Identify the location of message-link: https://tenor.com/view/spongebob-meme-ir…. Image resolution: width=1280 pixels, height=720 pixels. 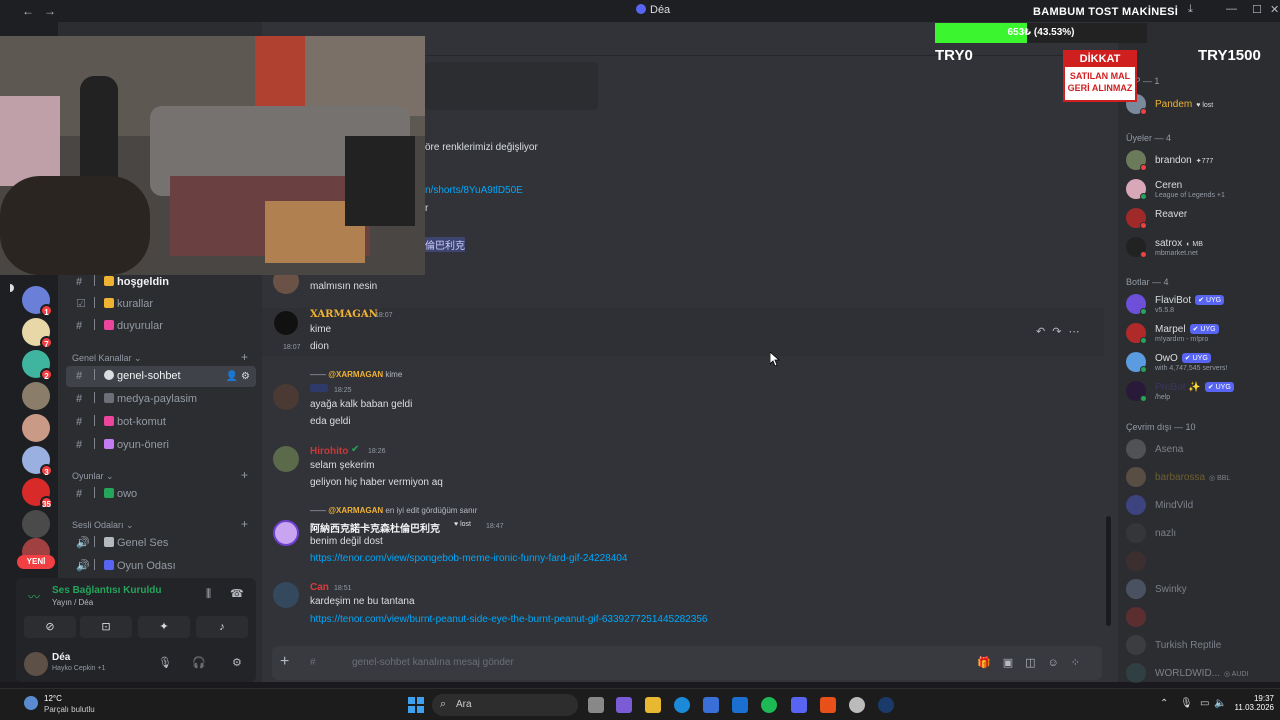
(468, 558).